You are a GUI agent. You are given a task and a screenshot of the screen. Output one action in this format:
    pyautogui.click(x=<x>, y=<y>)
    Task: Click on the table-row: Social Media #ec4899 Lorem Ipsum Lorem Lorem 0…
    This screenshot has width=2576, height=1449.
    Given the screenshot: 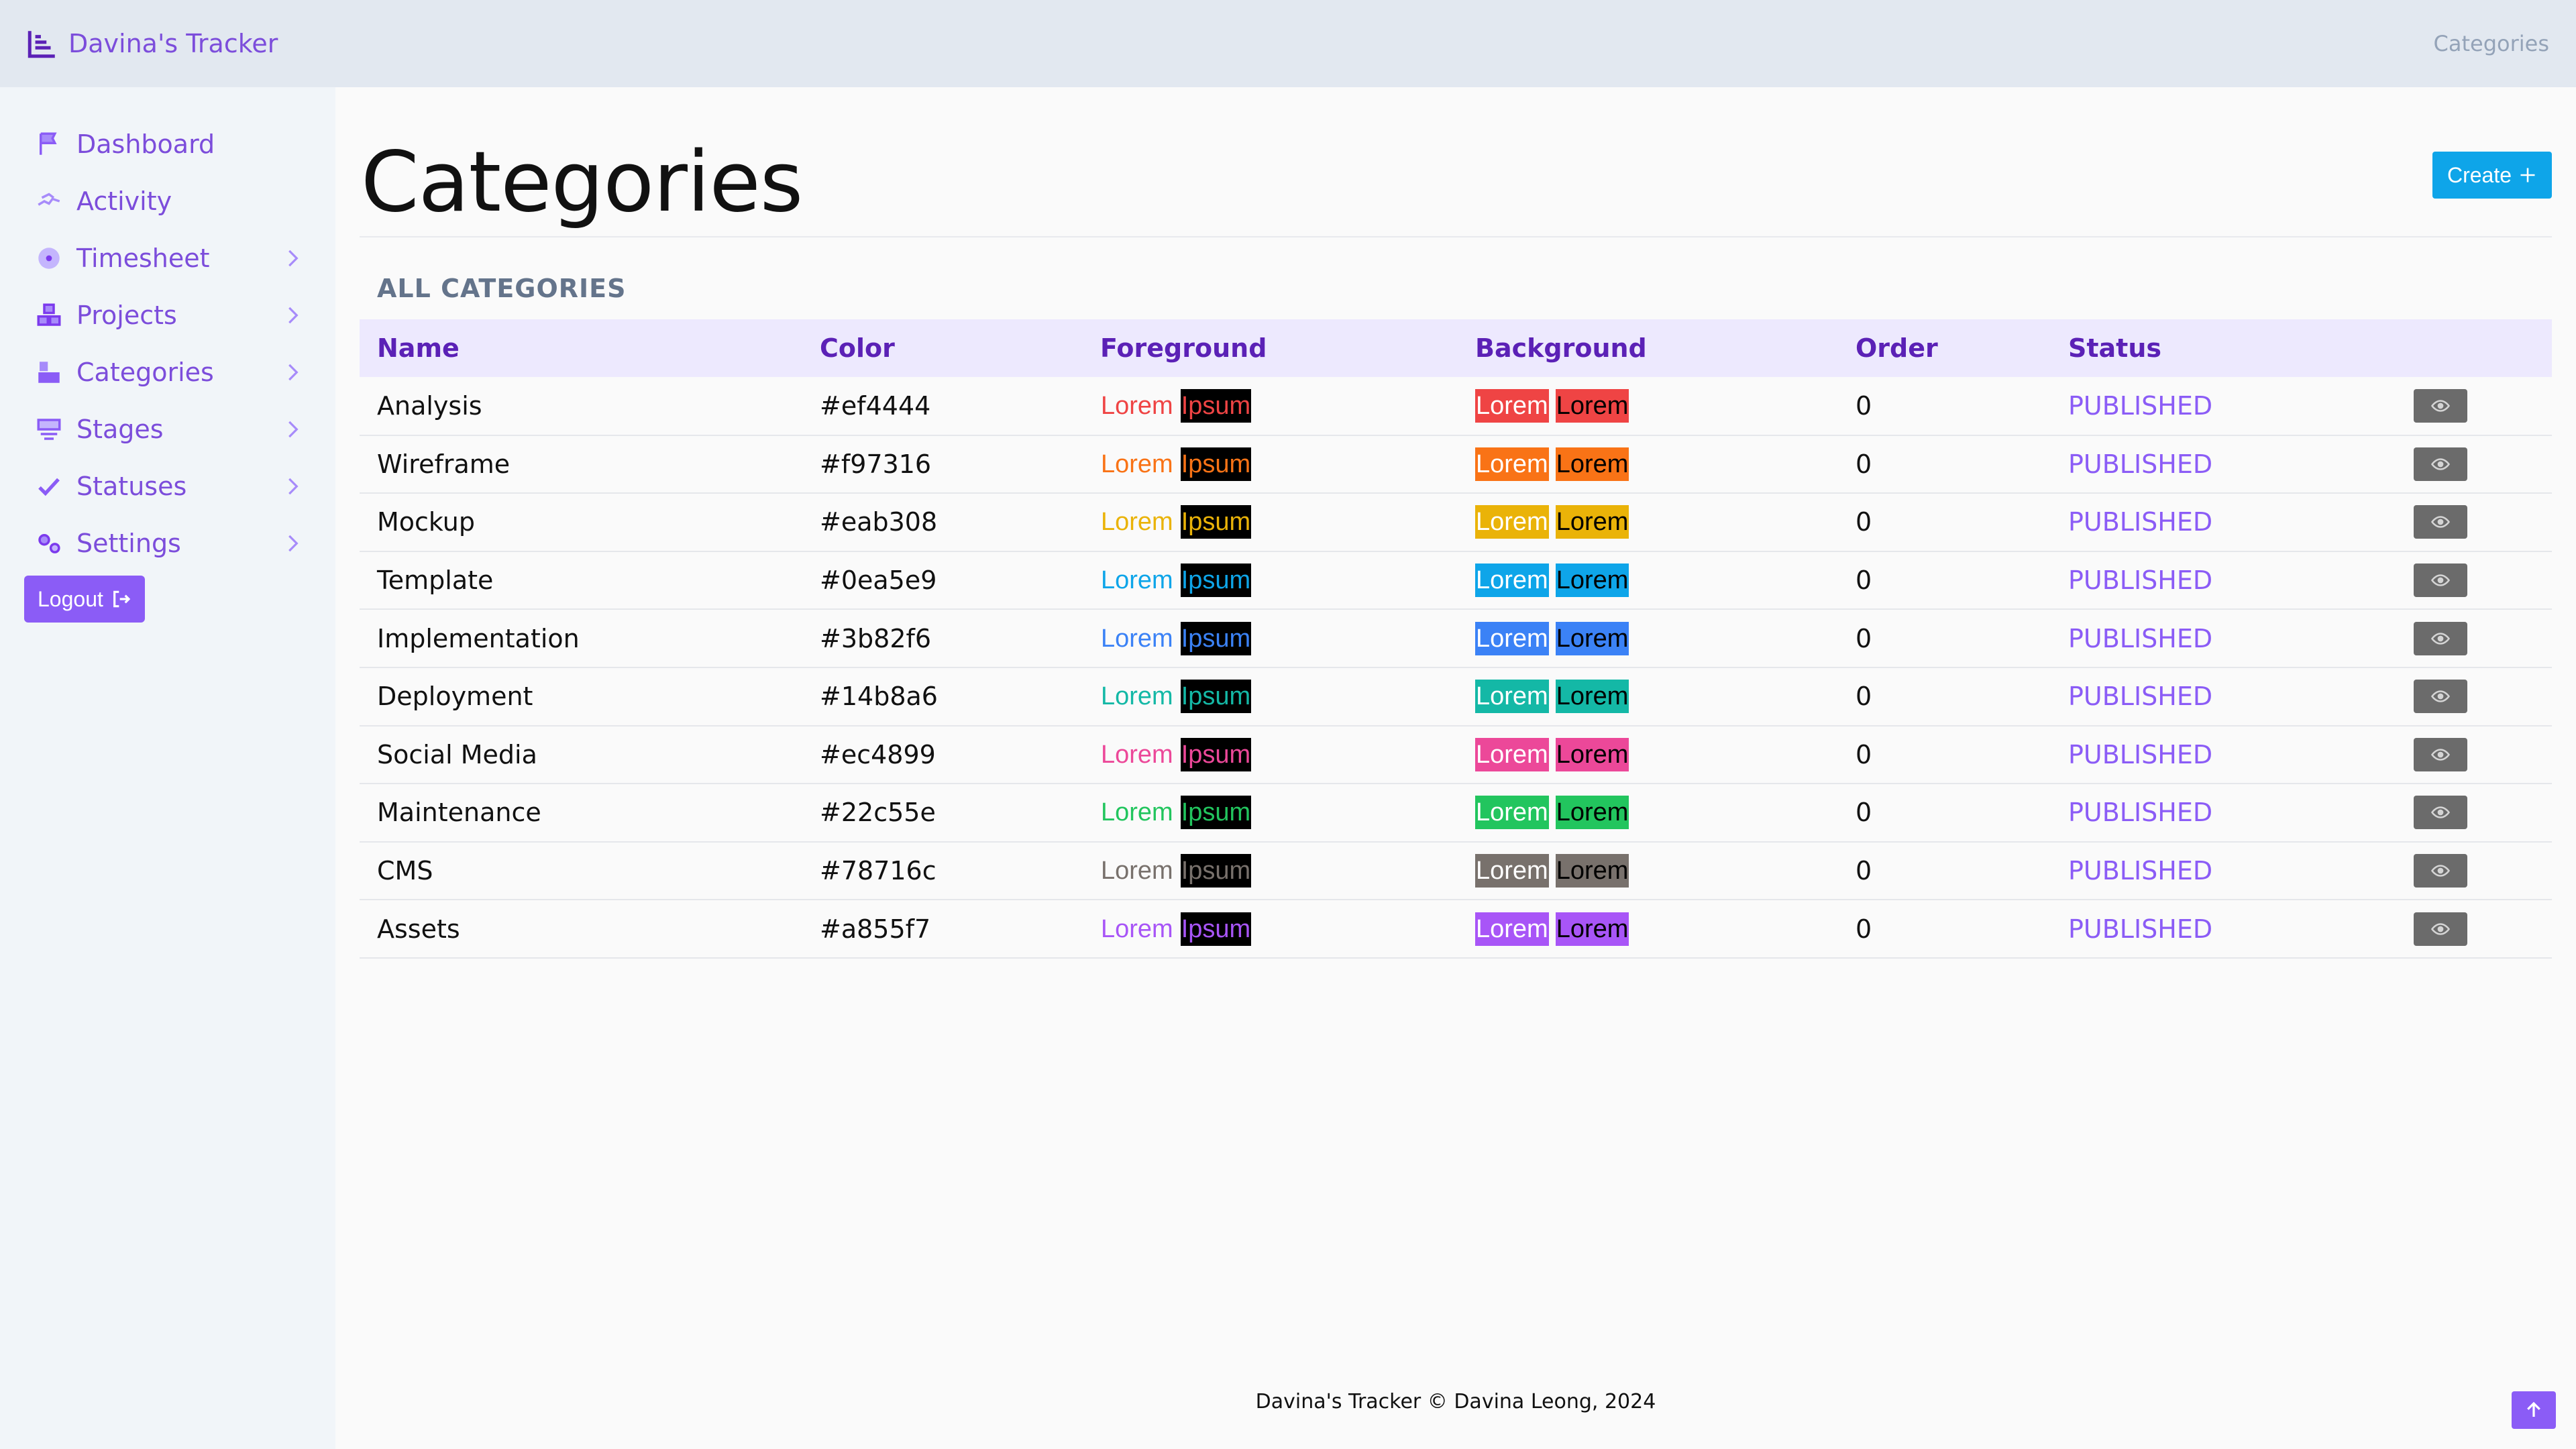 What is the action you would take?
    pyautogui.click(x=1456, y=755)
    